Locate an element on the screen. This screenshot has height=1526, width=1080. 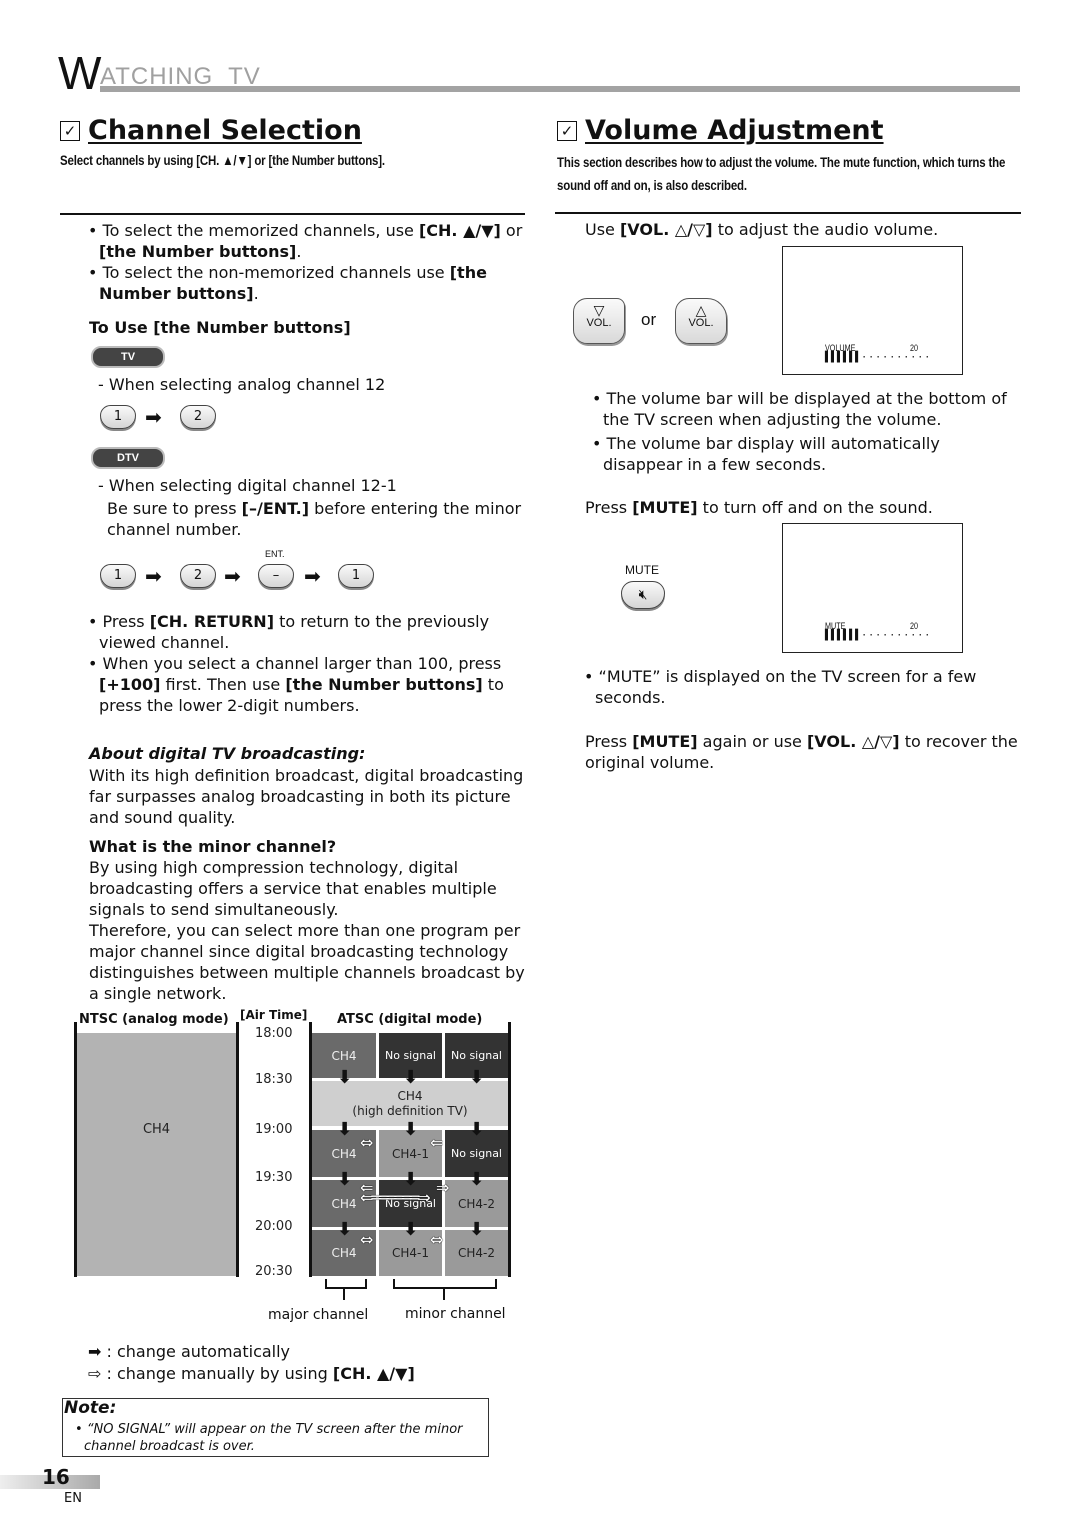
hd-channel: CH4 is located at coordinates (410, 1095).